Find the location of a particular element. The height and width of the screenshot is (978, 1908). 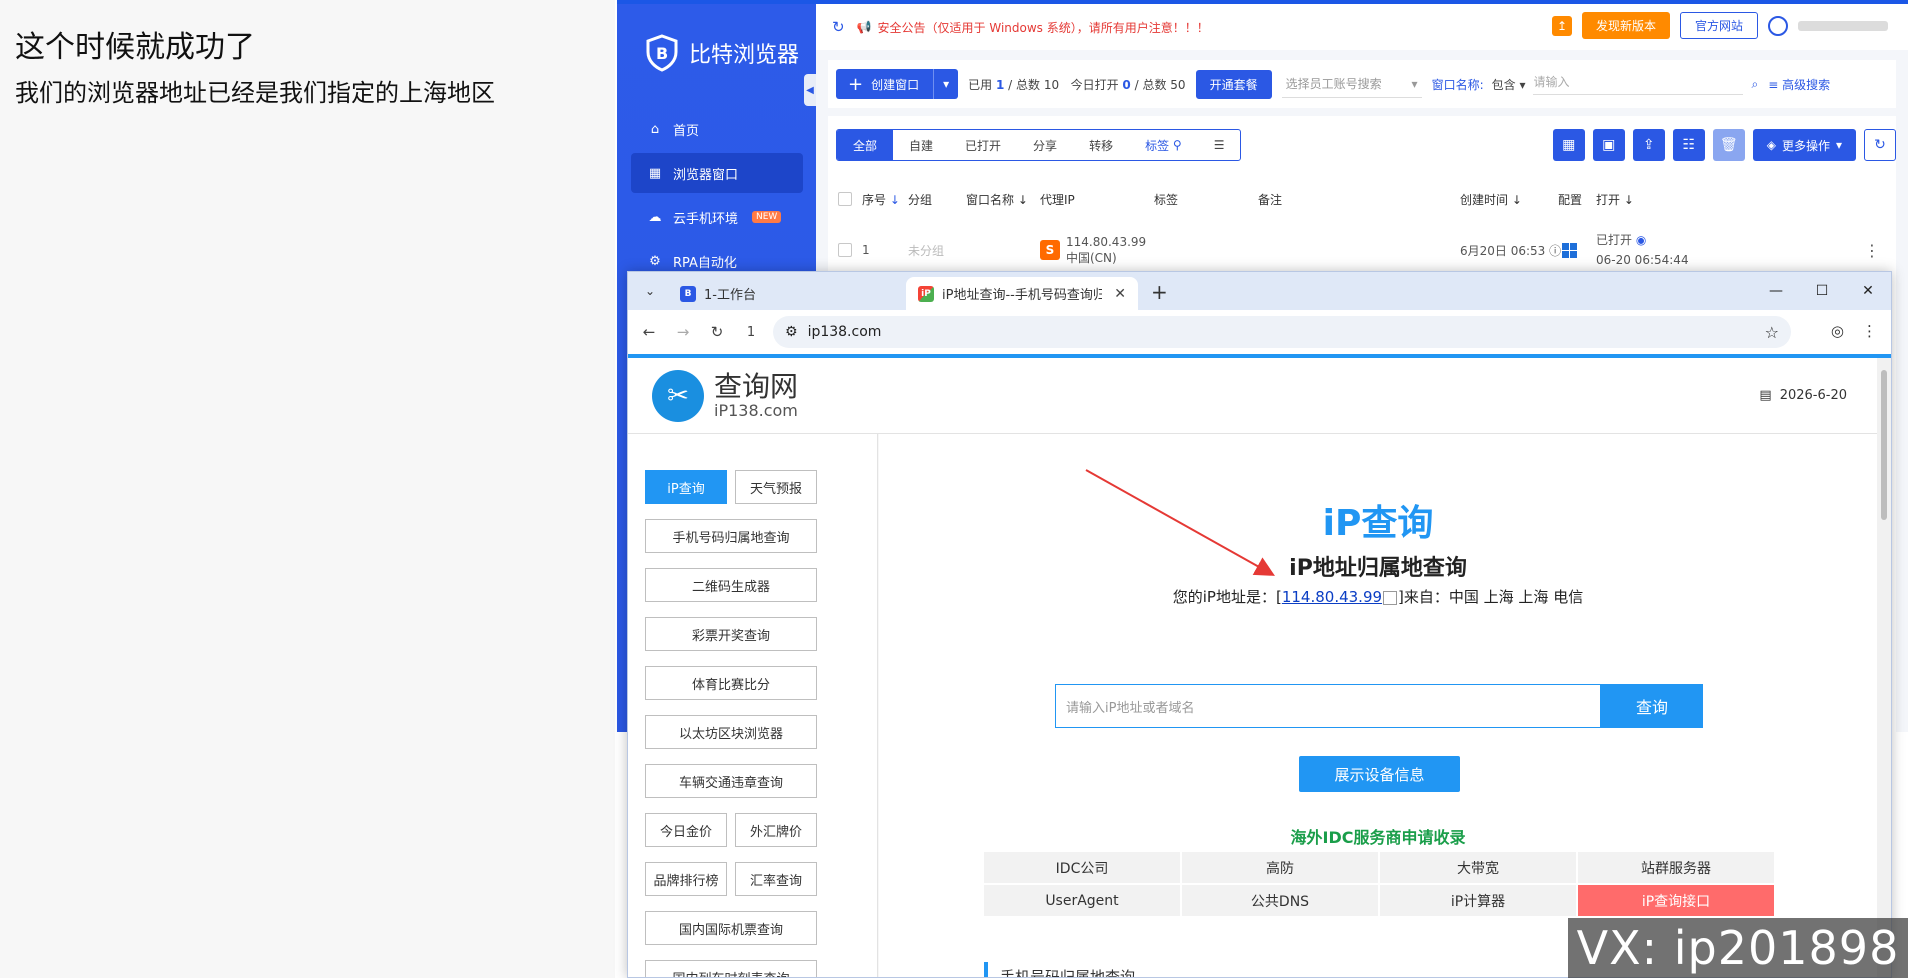

nav-gold: 今日金价 is located at coordinates (686, 830).